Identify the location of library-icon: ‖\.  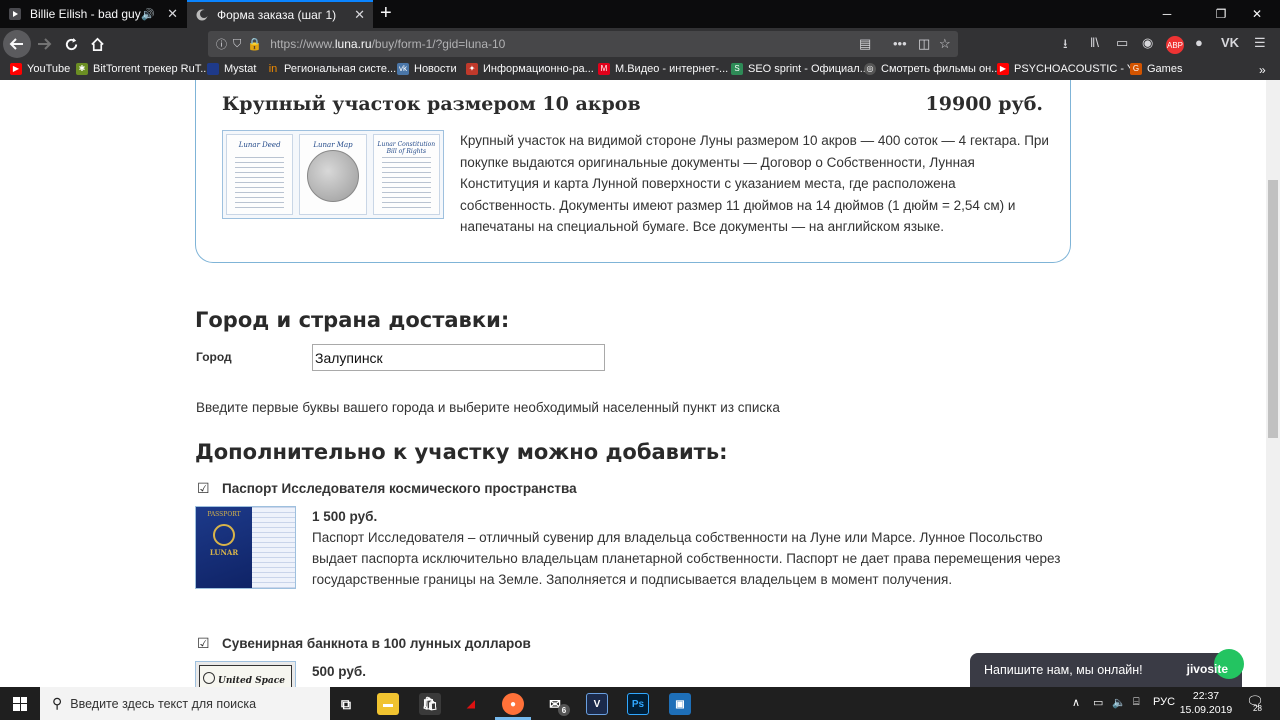
(1094, 42).